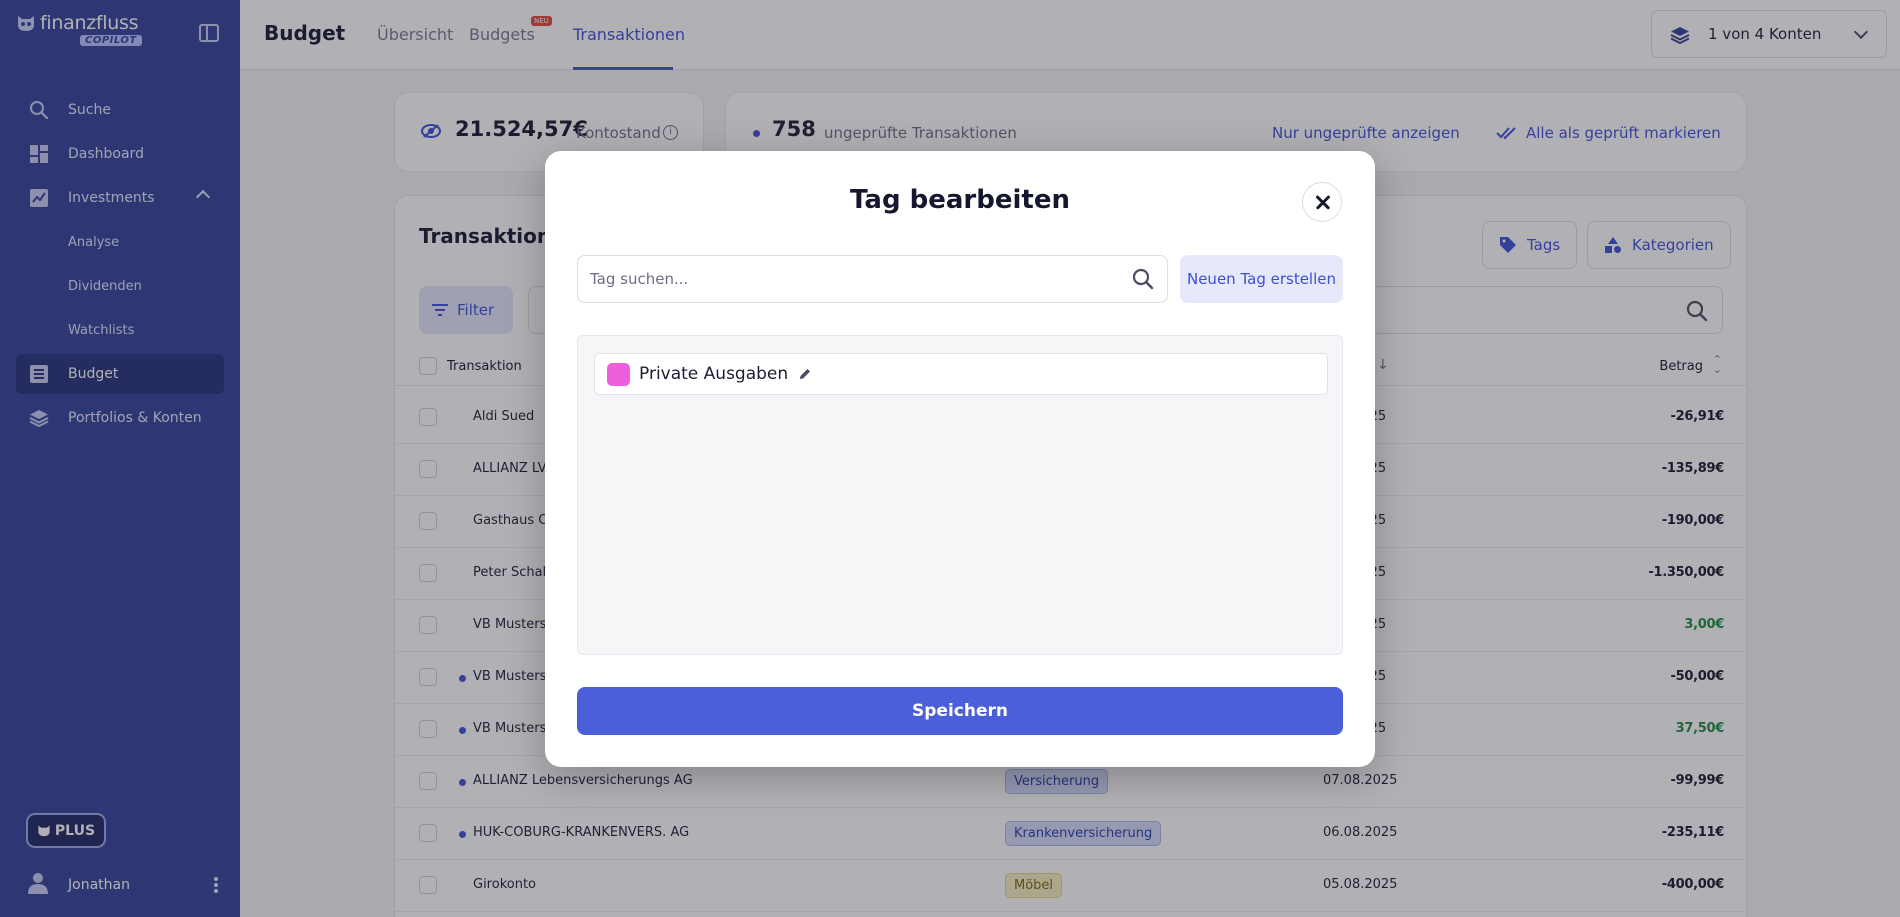 This screenshot has width=1900, height=917. Describe the element at coordinates (961, 374) in the screenshot. I see `tag-item: Private Ausgaben` at that location.